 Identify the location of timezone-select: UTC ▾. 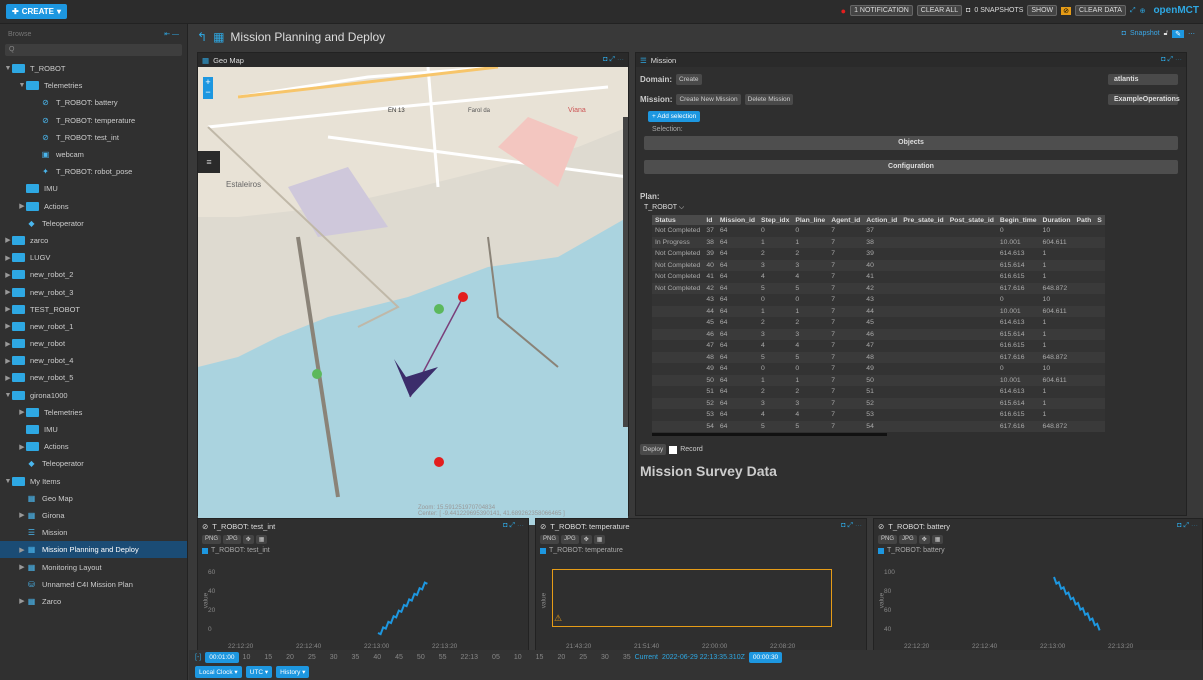
(259, 672).